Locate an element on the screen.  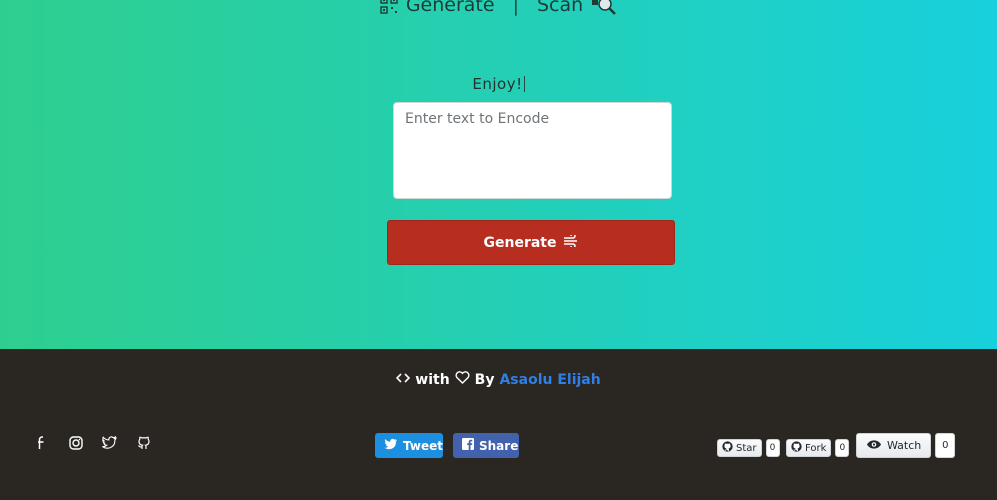
typing-caret is located at coordinates (524, 84).